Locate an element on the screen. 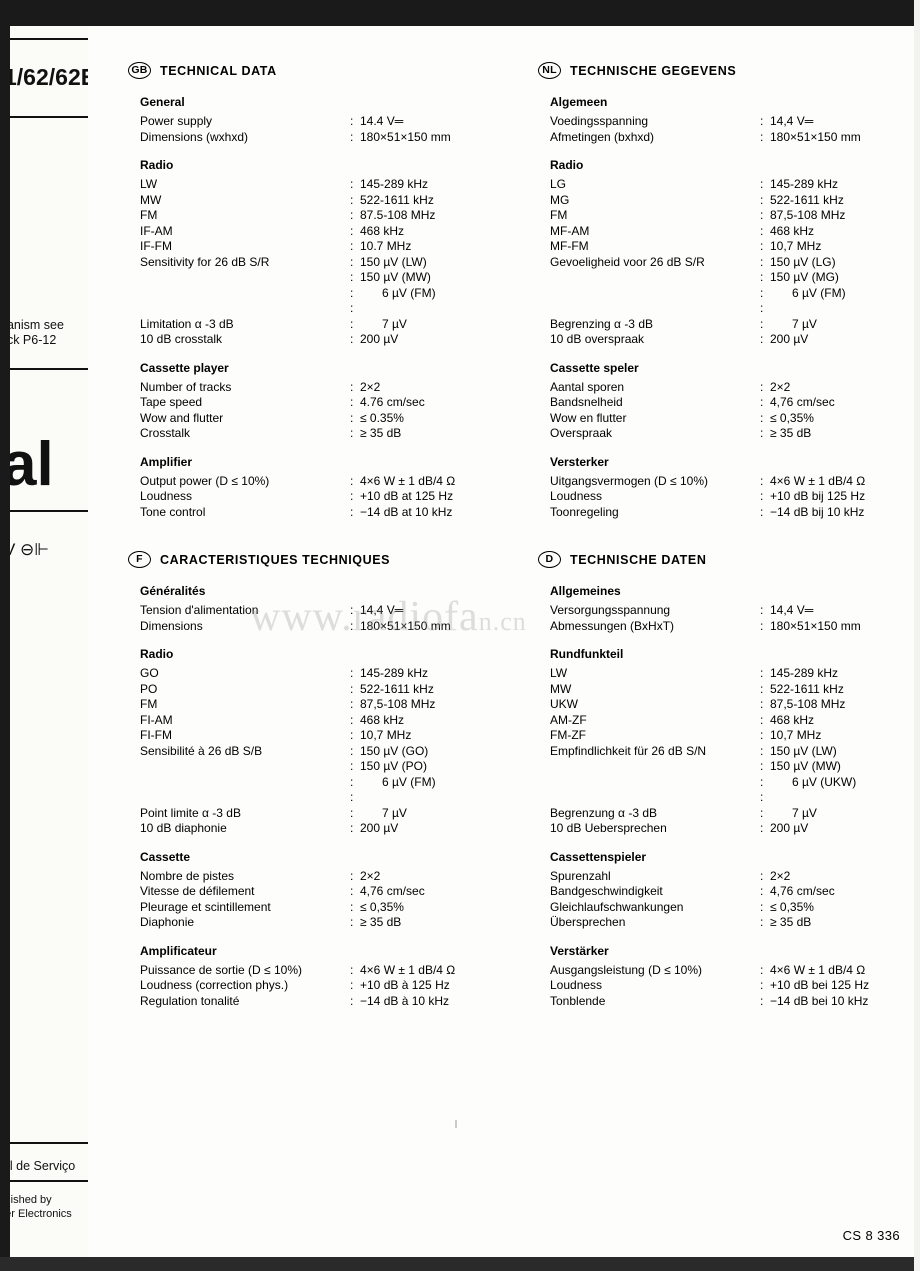 Image resolution: width=920 pixels, height=1271 pixels. spec-label: 10 dB crosstalk is located at coordinates (181, 339).